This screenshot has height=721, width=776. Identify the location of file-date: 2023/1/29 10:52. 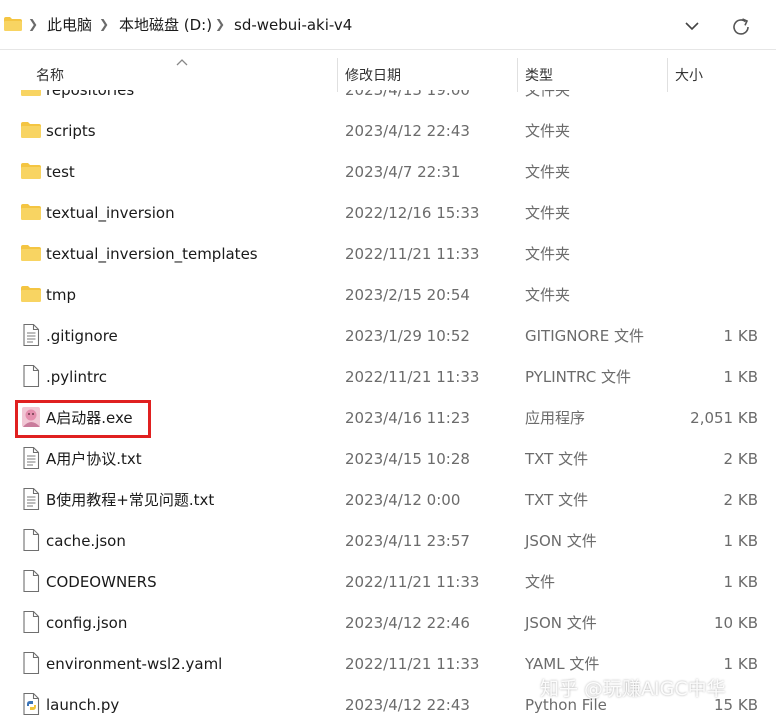
(407, 336).